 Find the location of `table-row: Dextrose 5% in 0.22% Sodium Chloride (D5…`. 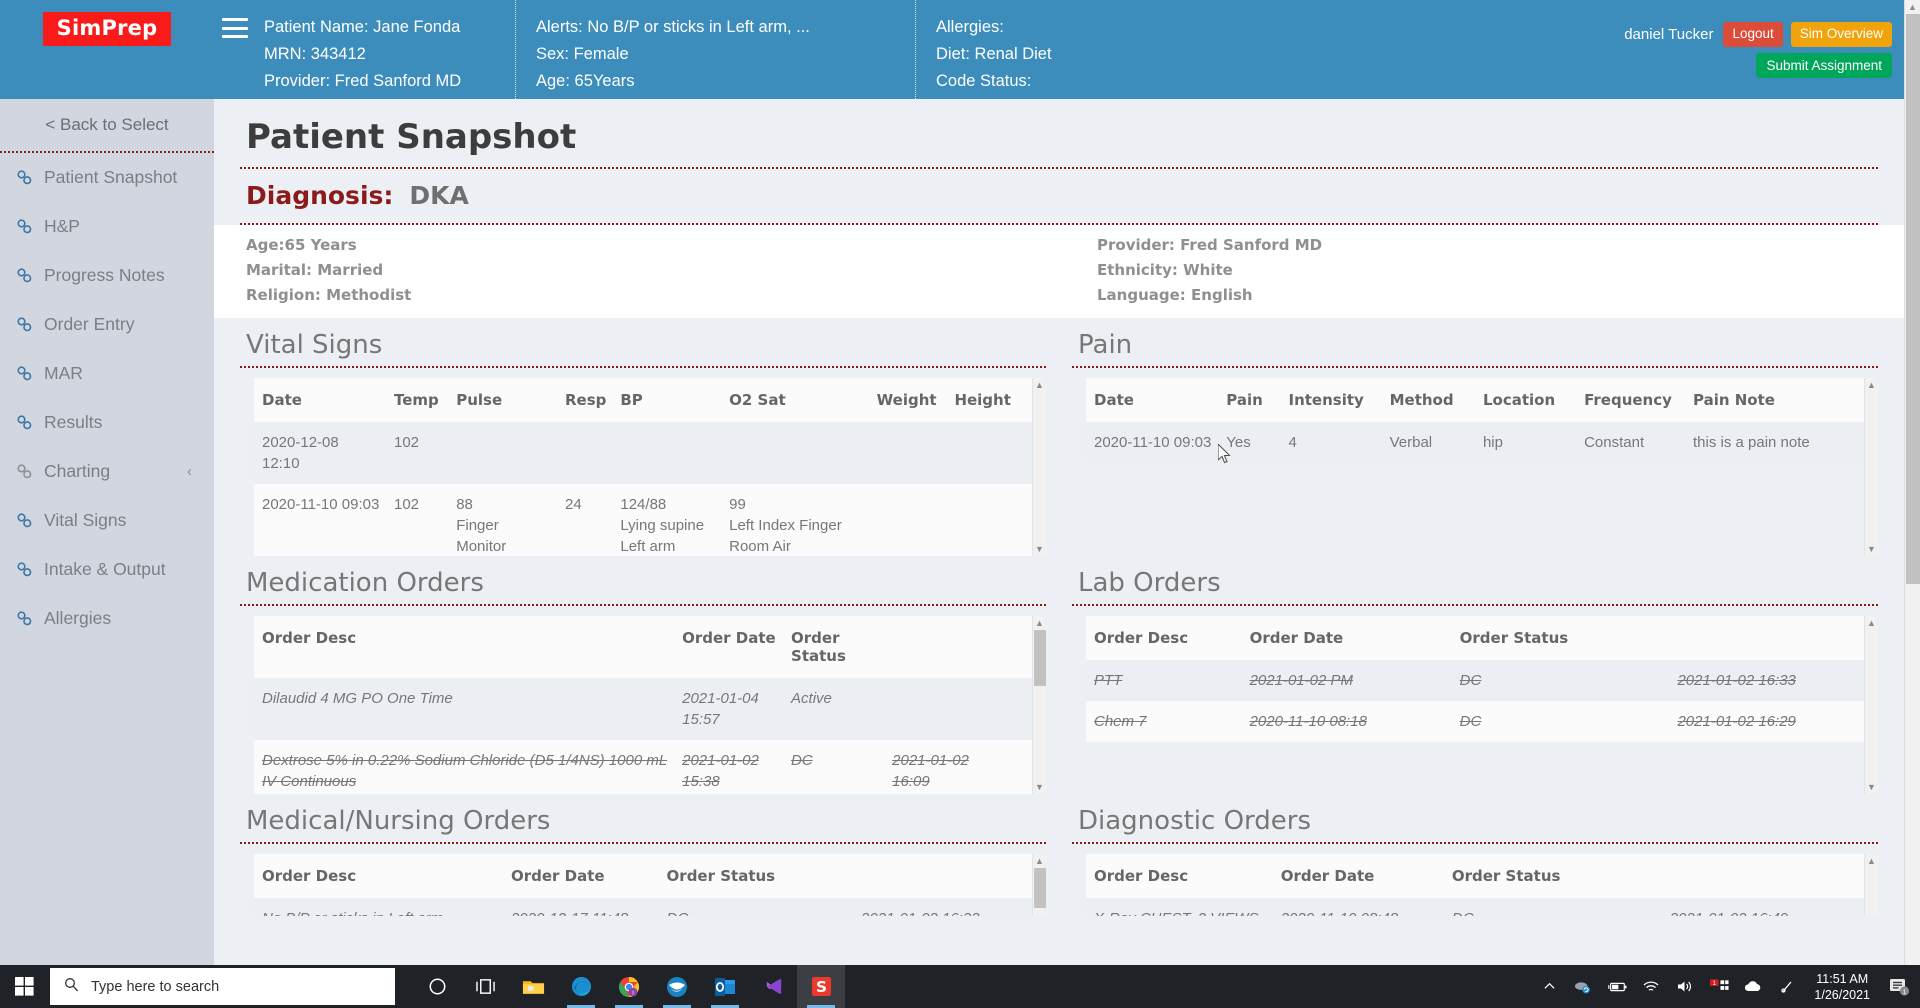

table-row: Dextrose 5% in 0.22% Sodium Chloride (D5… is located at coordinates (643, 767).